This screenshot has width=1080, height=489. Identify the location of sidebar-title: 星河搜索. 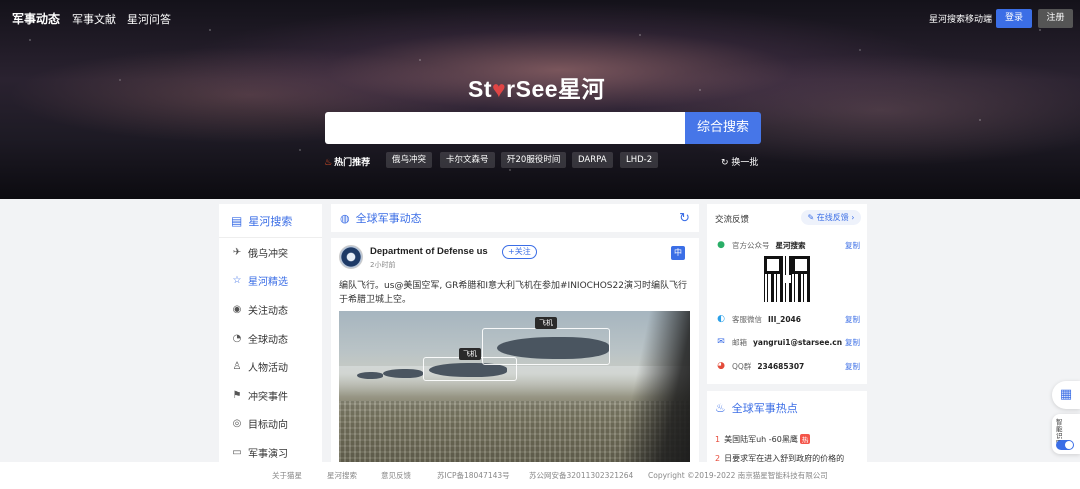
(270, 221).